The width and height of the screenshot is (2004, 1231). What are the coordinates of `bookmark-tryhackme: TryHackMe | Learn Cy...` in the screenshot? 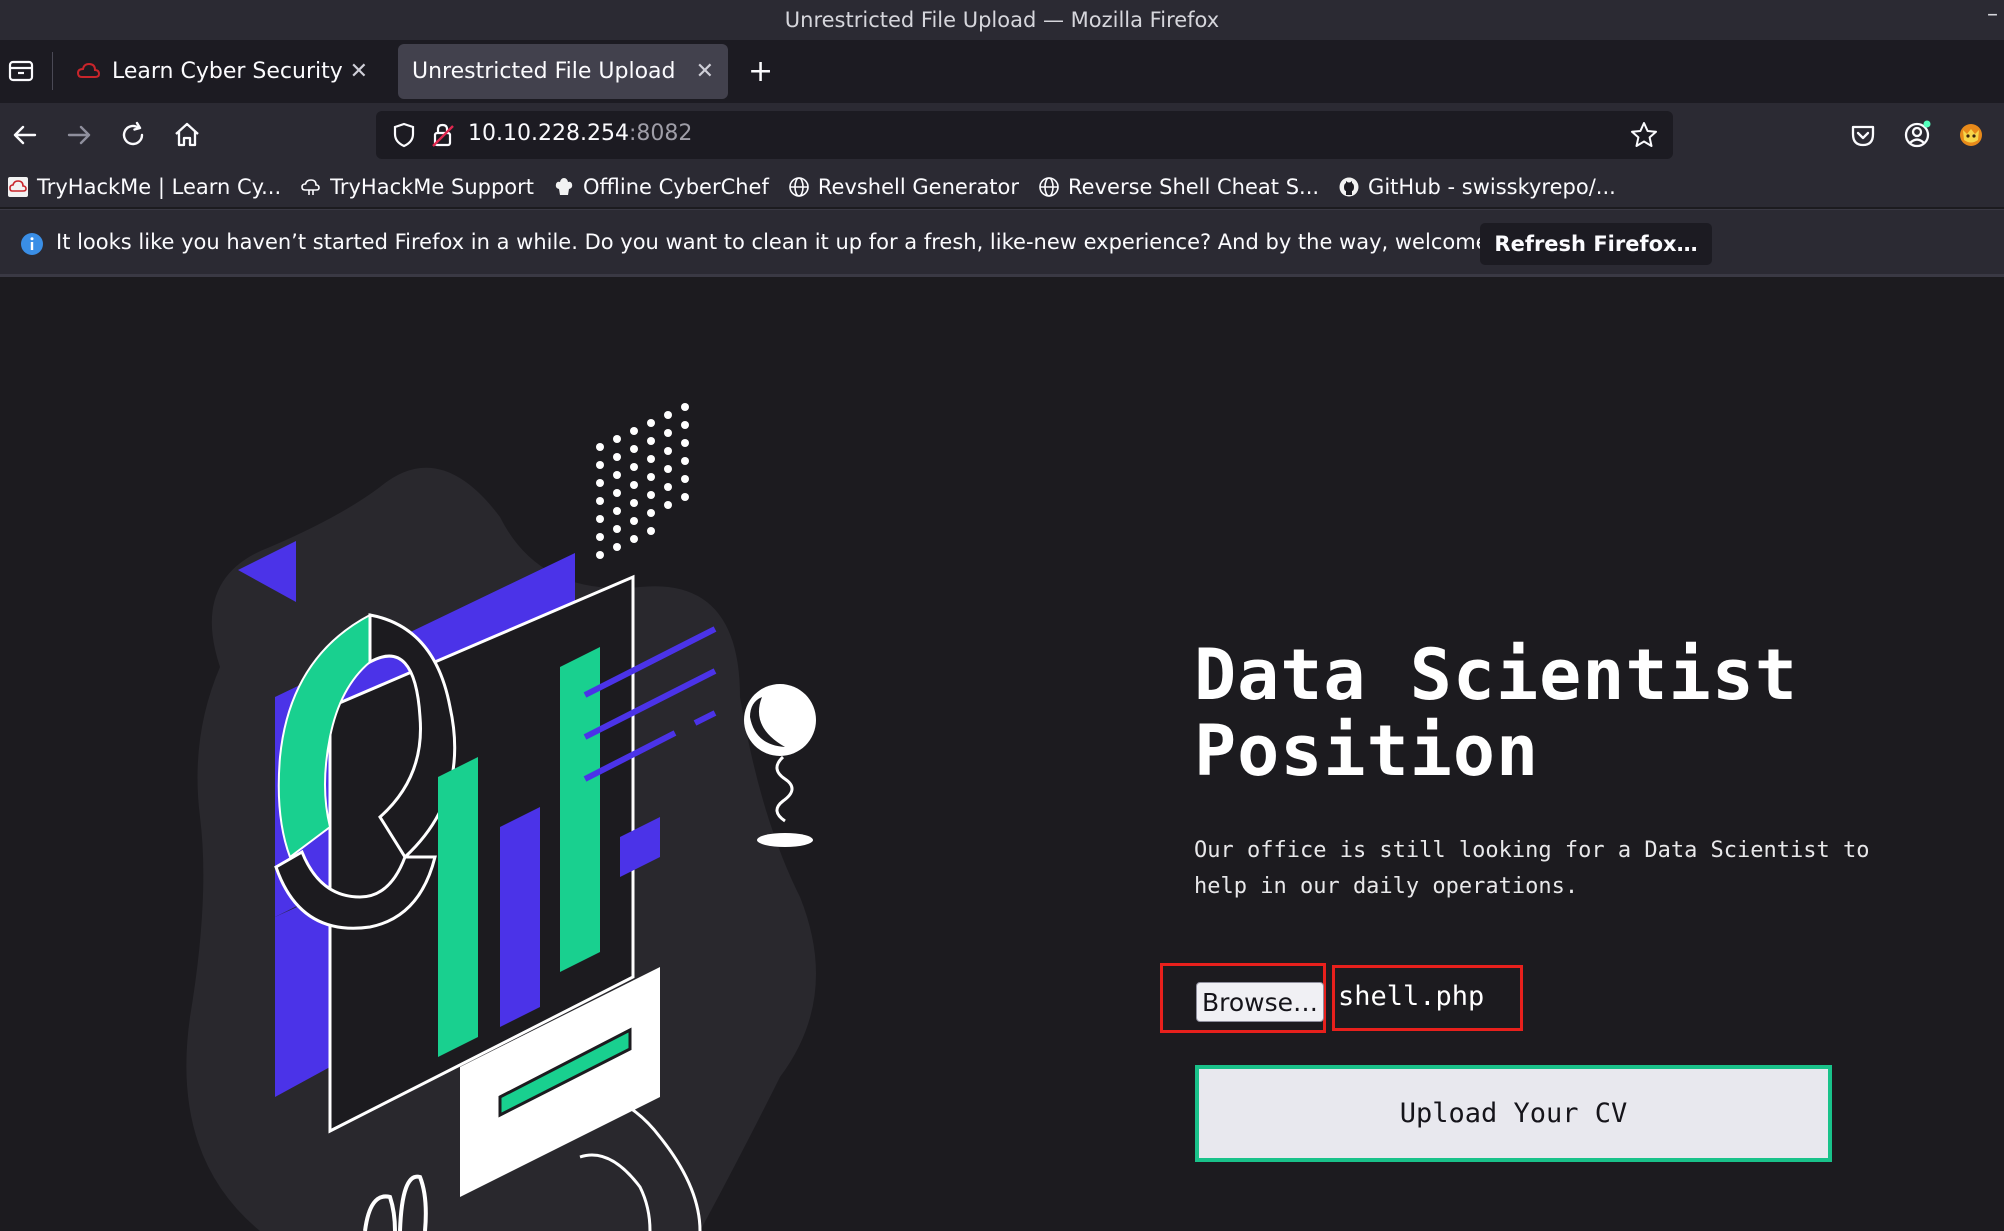 It's located at (144, 187).